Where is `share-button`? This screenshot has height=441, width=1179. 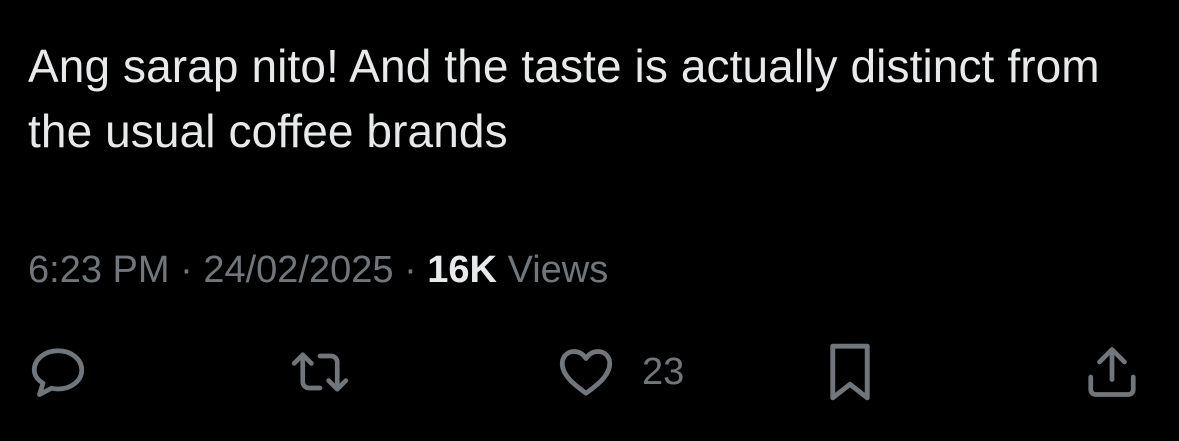
share-button is located at coordinates (1112, 372).